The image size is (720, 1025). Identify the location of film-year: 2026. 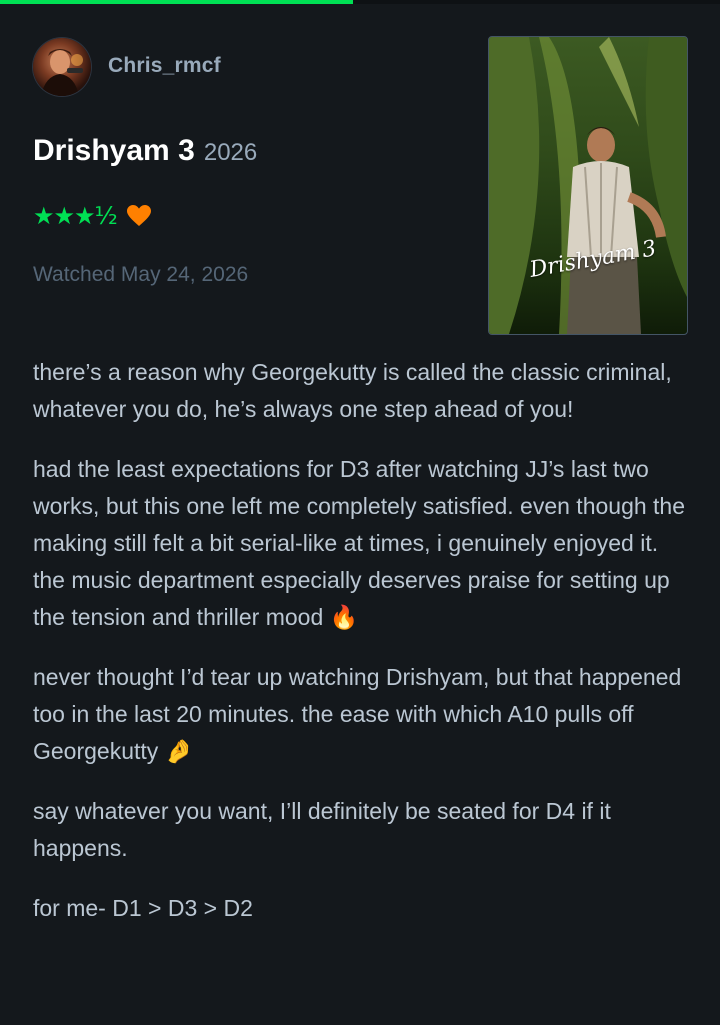
(230, 152).